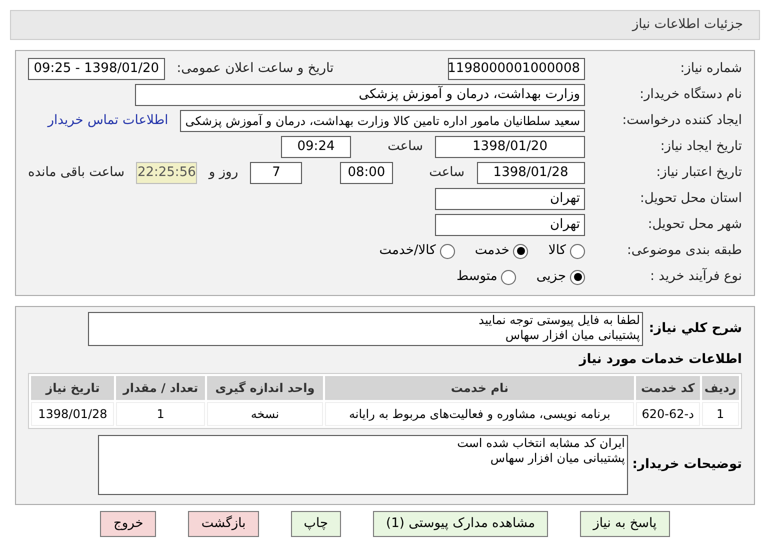 This screenshot has width=770, height=545. I want to click on field-label: شرح کلي نياز:, so click(695, 329).